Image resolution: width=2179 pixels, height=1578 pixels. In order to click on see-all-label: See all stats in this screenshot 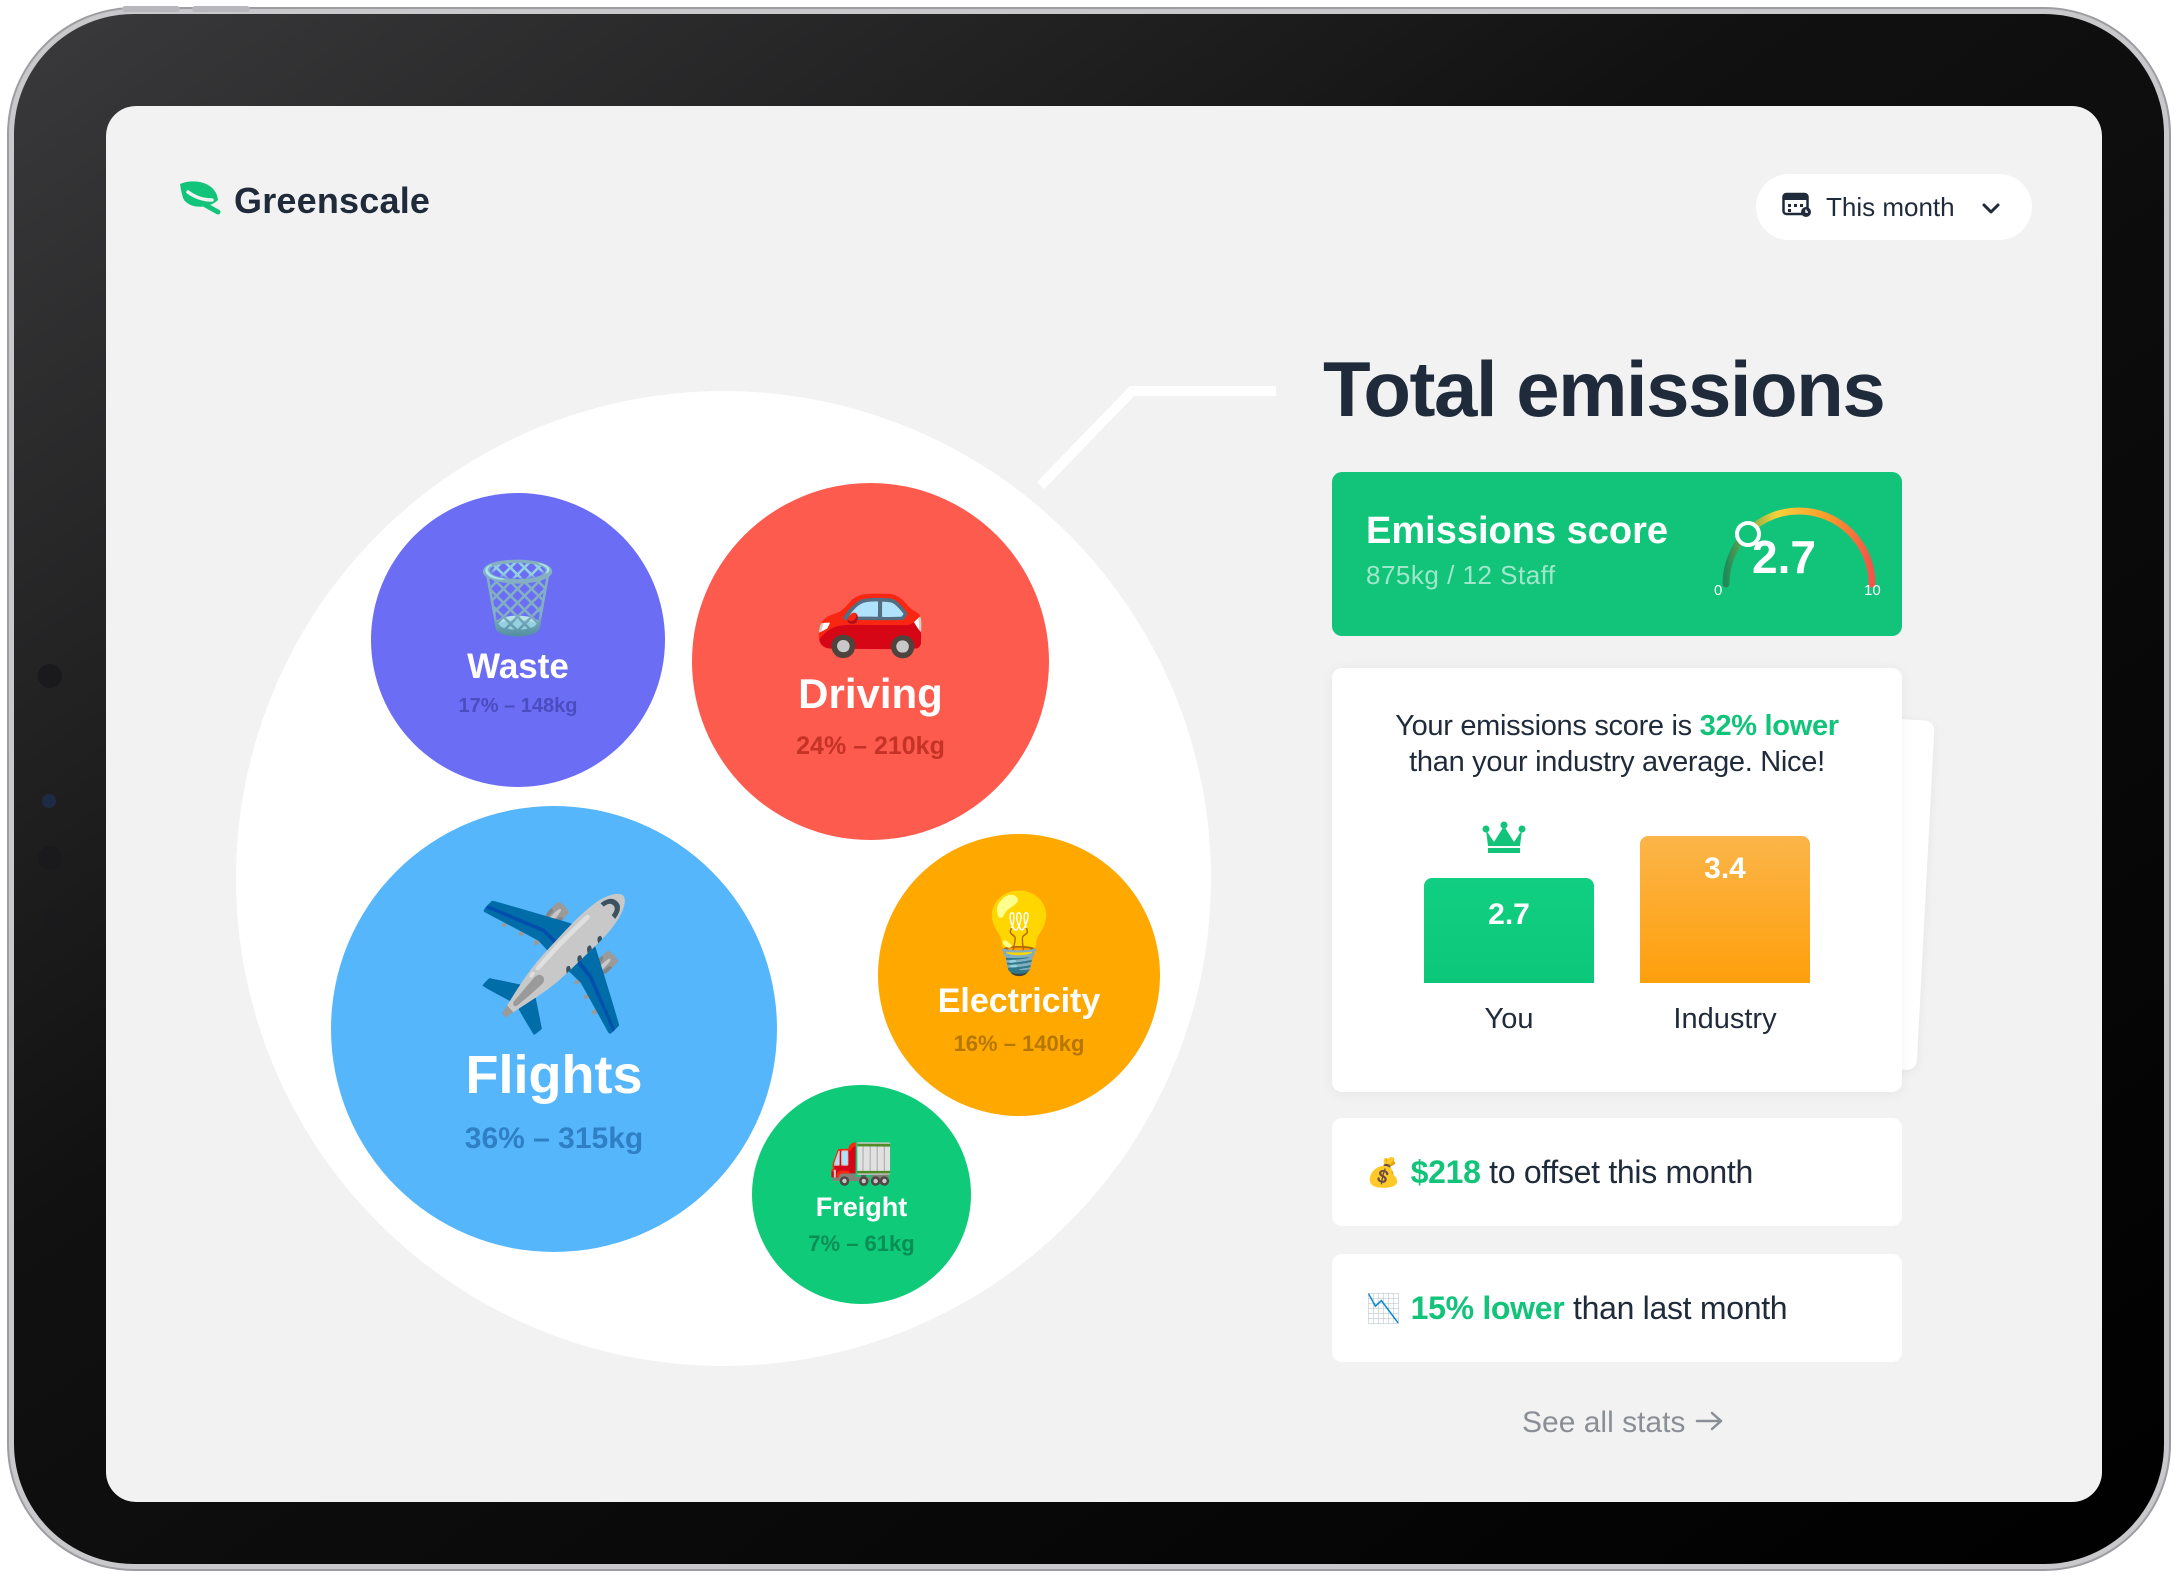, I will do `click(1604, 1422)`.